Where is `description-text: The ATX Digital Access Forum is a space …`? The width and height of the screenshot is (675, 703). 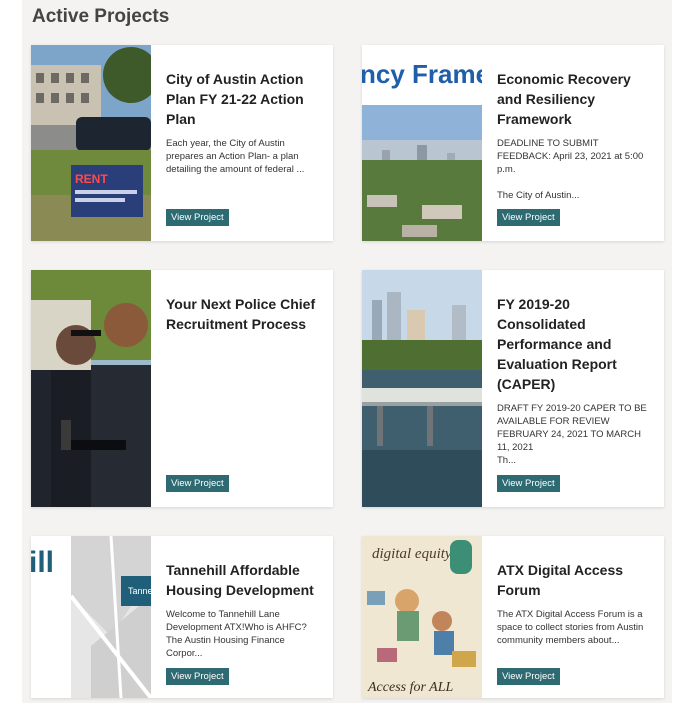
description-text: The ATX Digital Access Forum is a space … is located at coordinates (570, 627).